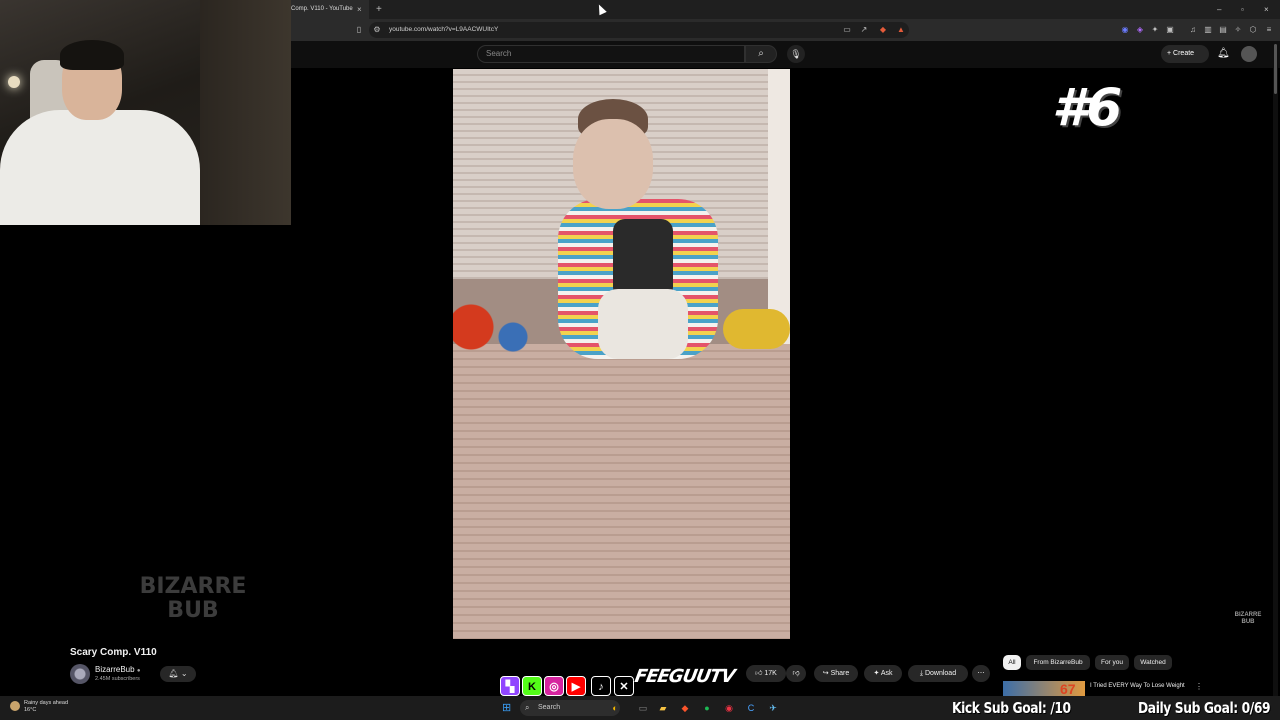  What do you see at coordinates (840, 673) in the screenshot?
I see `share-label: Share` at bounding box center [840, 673].